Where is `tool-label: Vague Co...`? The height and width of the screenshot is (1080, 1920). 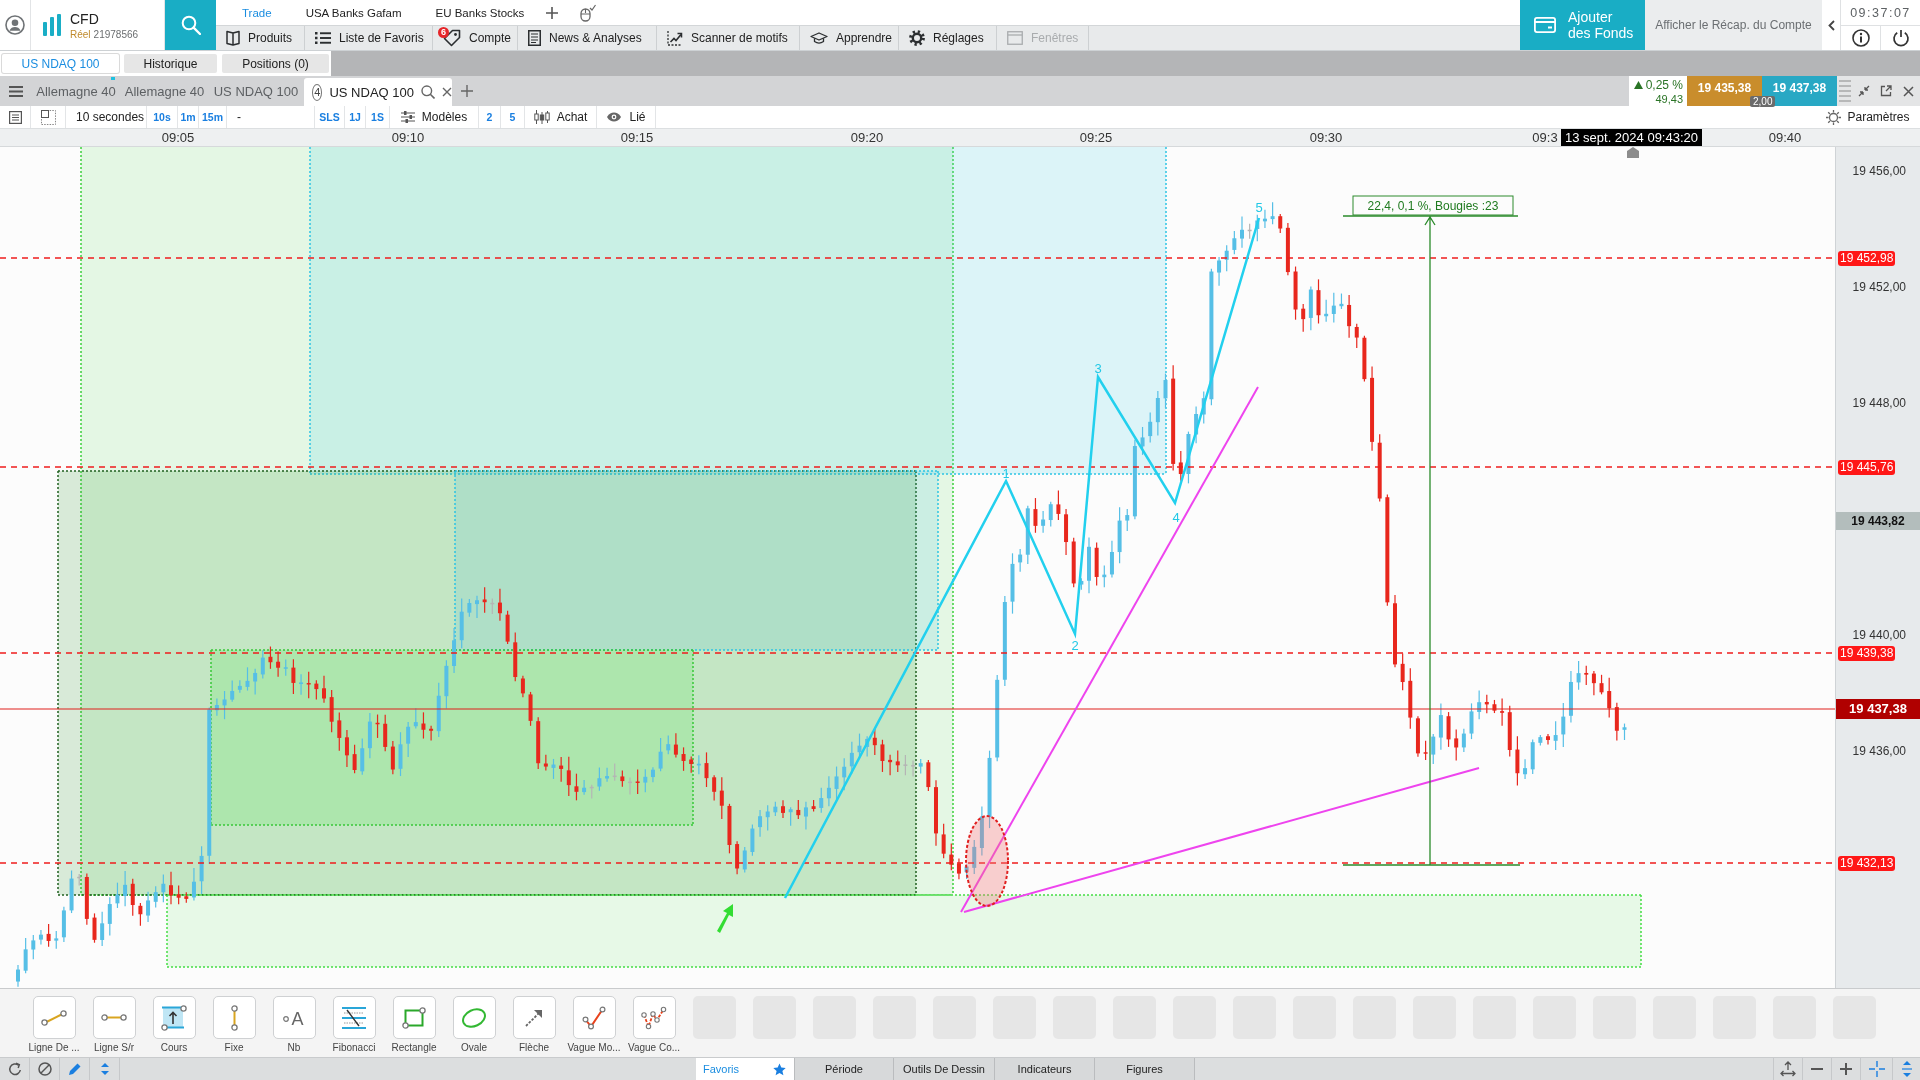 tool-label: Vague Co... is located at coordinates (654, 1047).